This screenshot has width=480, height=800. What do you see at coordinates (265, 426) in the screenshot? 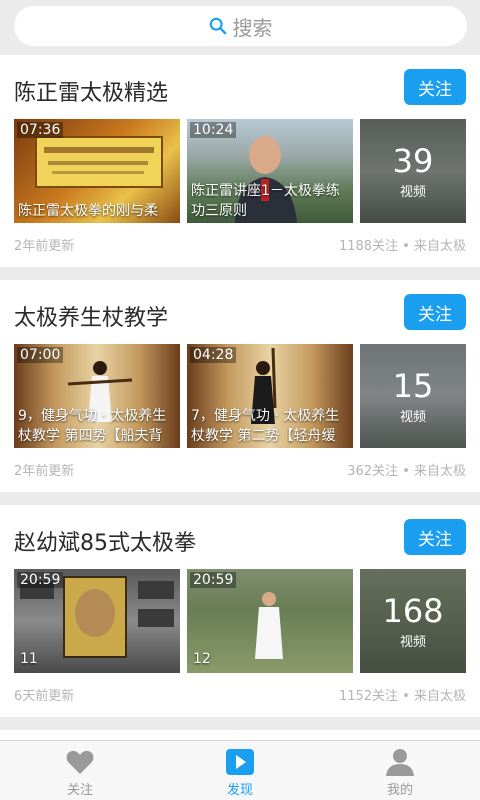
I see `video-caption: 7，健身气功 · 太极养生杖教学 第二势【轻舟缓` at bounding box center [265, 426].